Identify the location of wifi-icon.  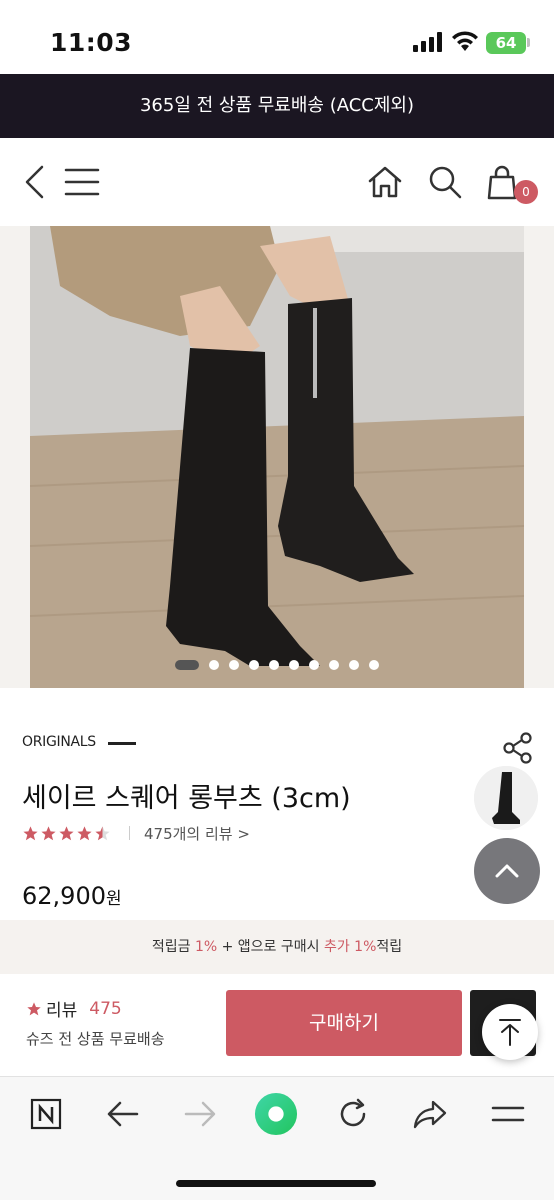
(465, 41).